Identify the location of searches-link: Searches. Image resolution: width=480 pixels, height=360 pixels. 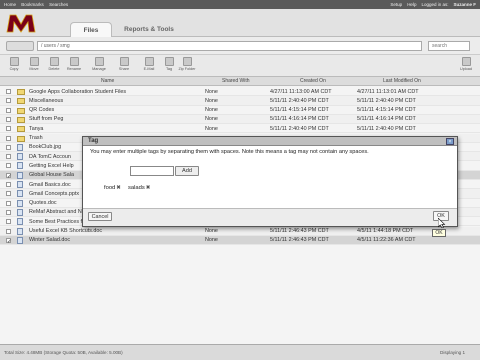
(58, 4).